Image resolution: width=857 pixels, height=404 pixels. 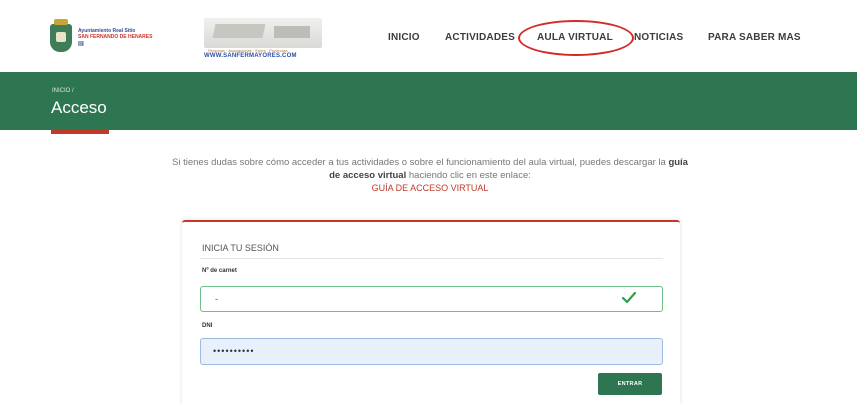 What do you see at coordinates (575, 39) in the screenshot?
I see `nav-aula-virtual: AULA VIRTUAL` at bounding box center [575, 39].